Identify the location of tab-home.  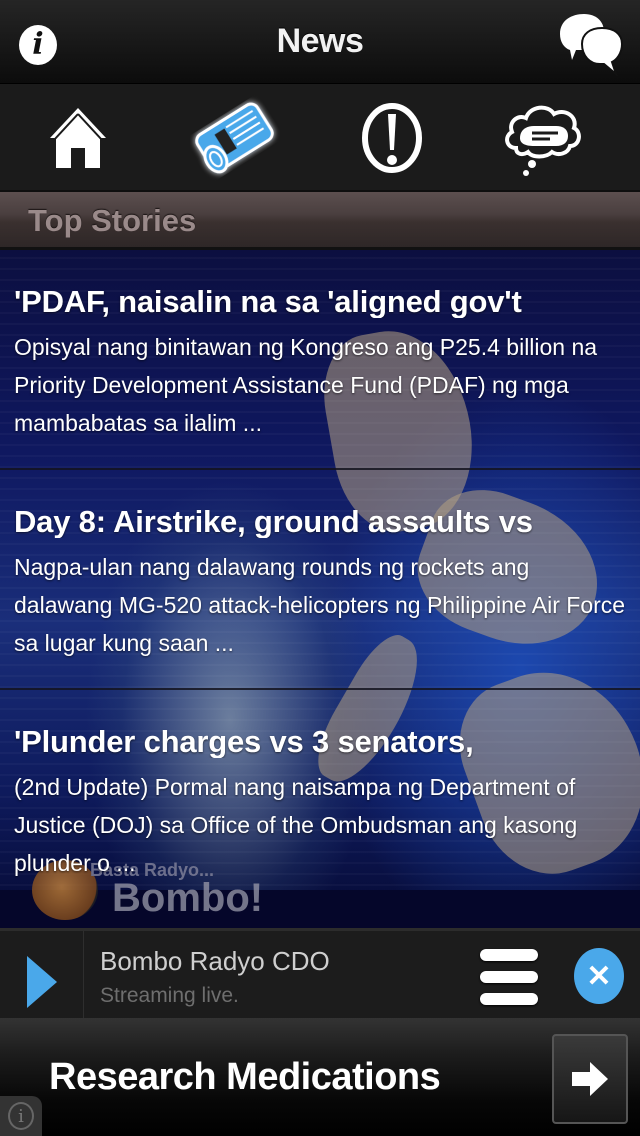
(78, 138).